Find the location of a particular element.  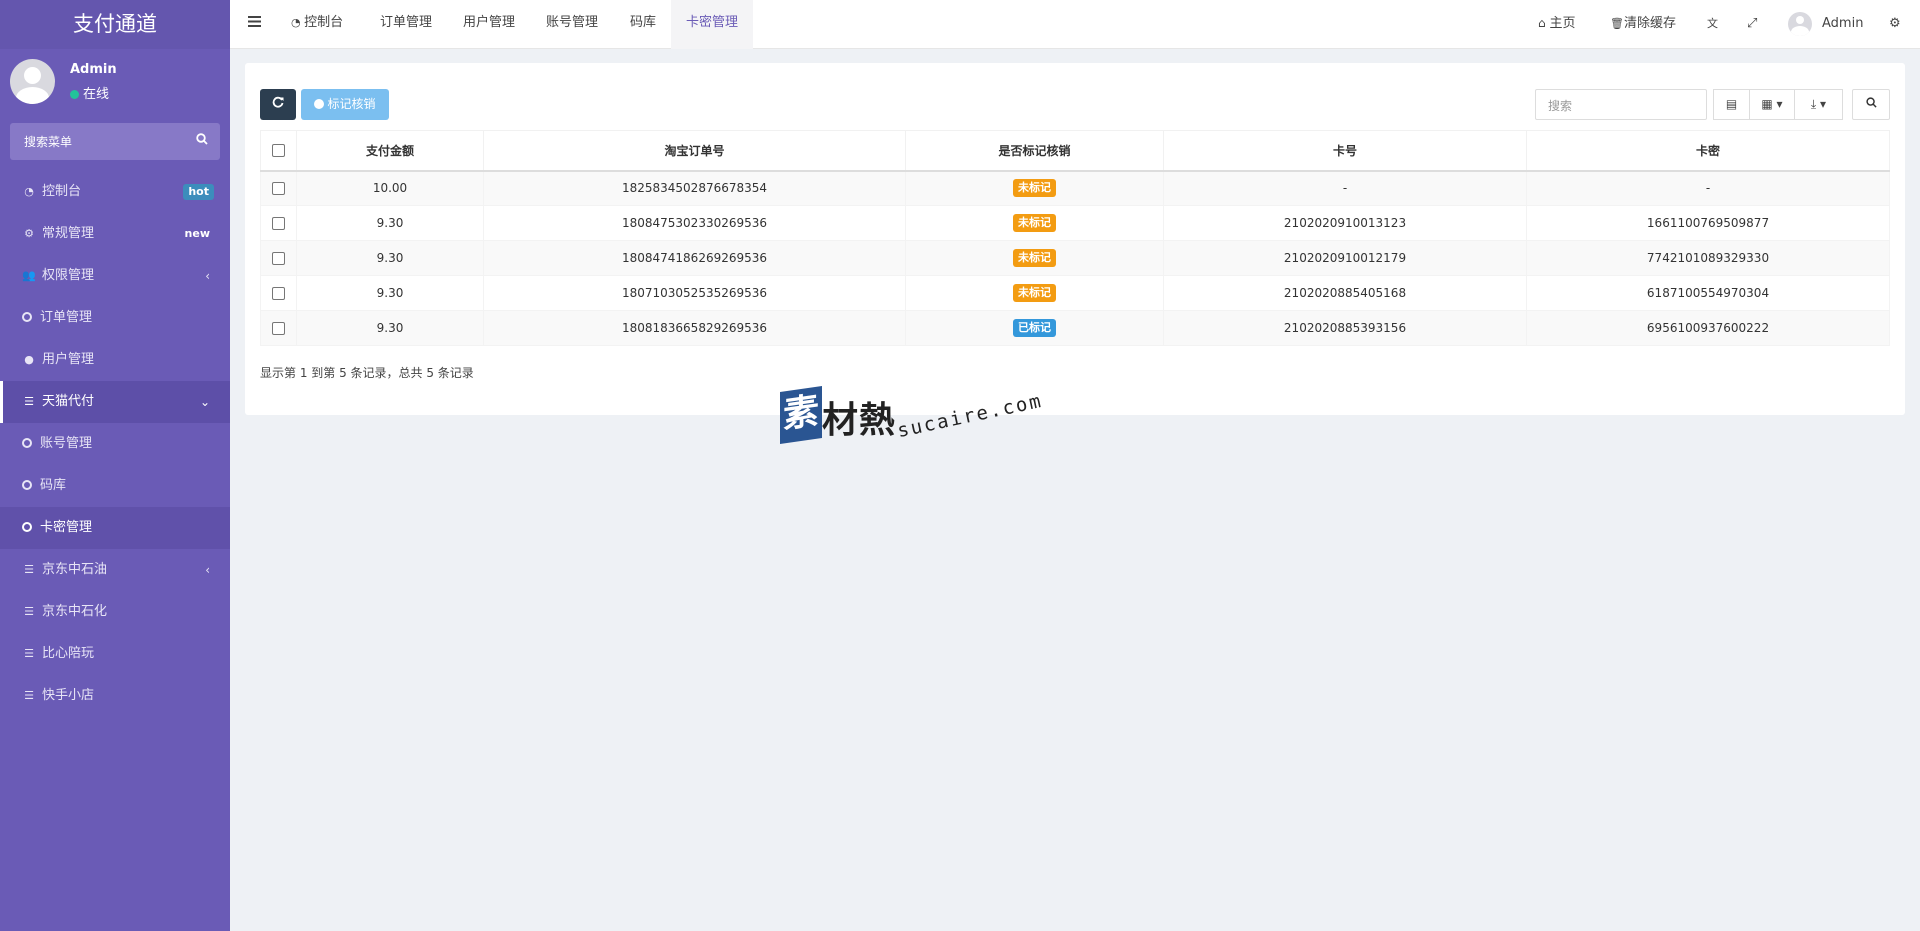

settings-button: ⚙ is located at coordinates (1895, 24).